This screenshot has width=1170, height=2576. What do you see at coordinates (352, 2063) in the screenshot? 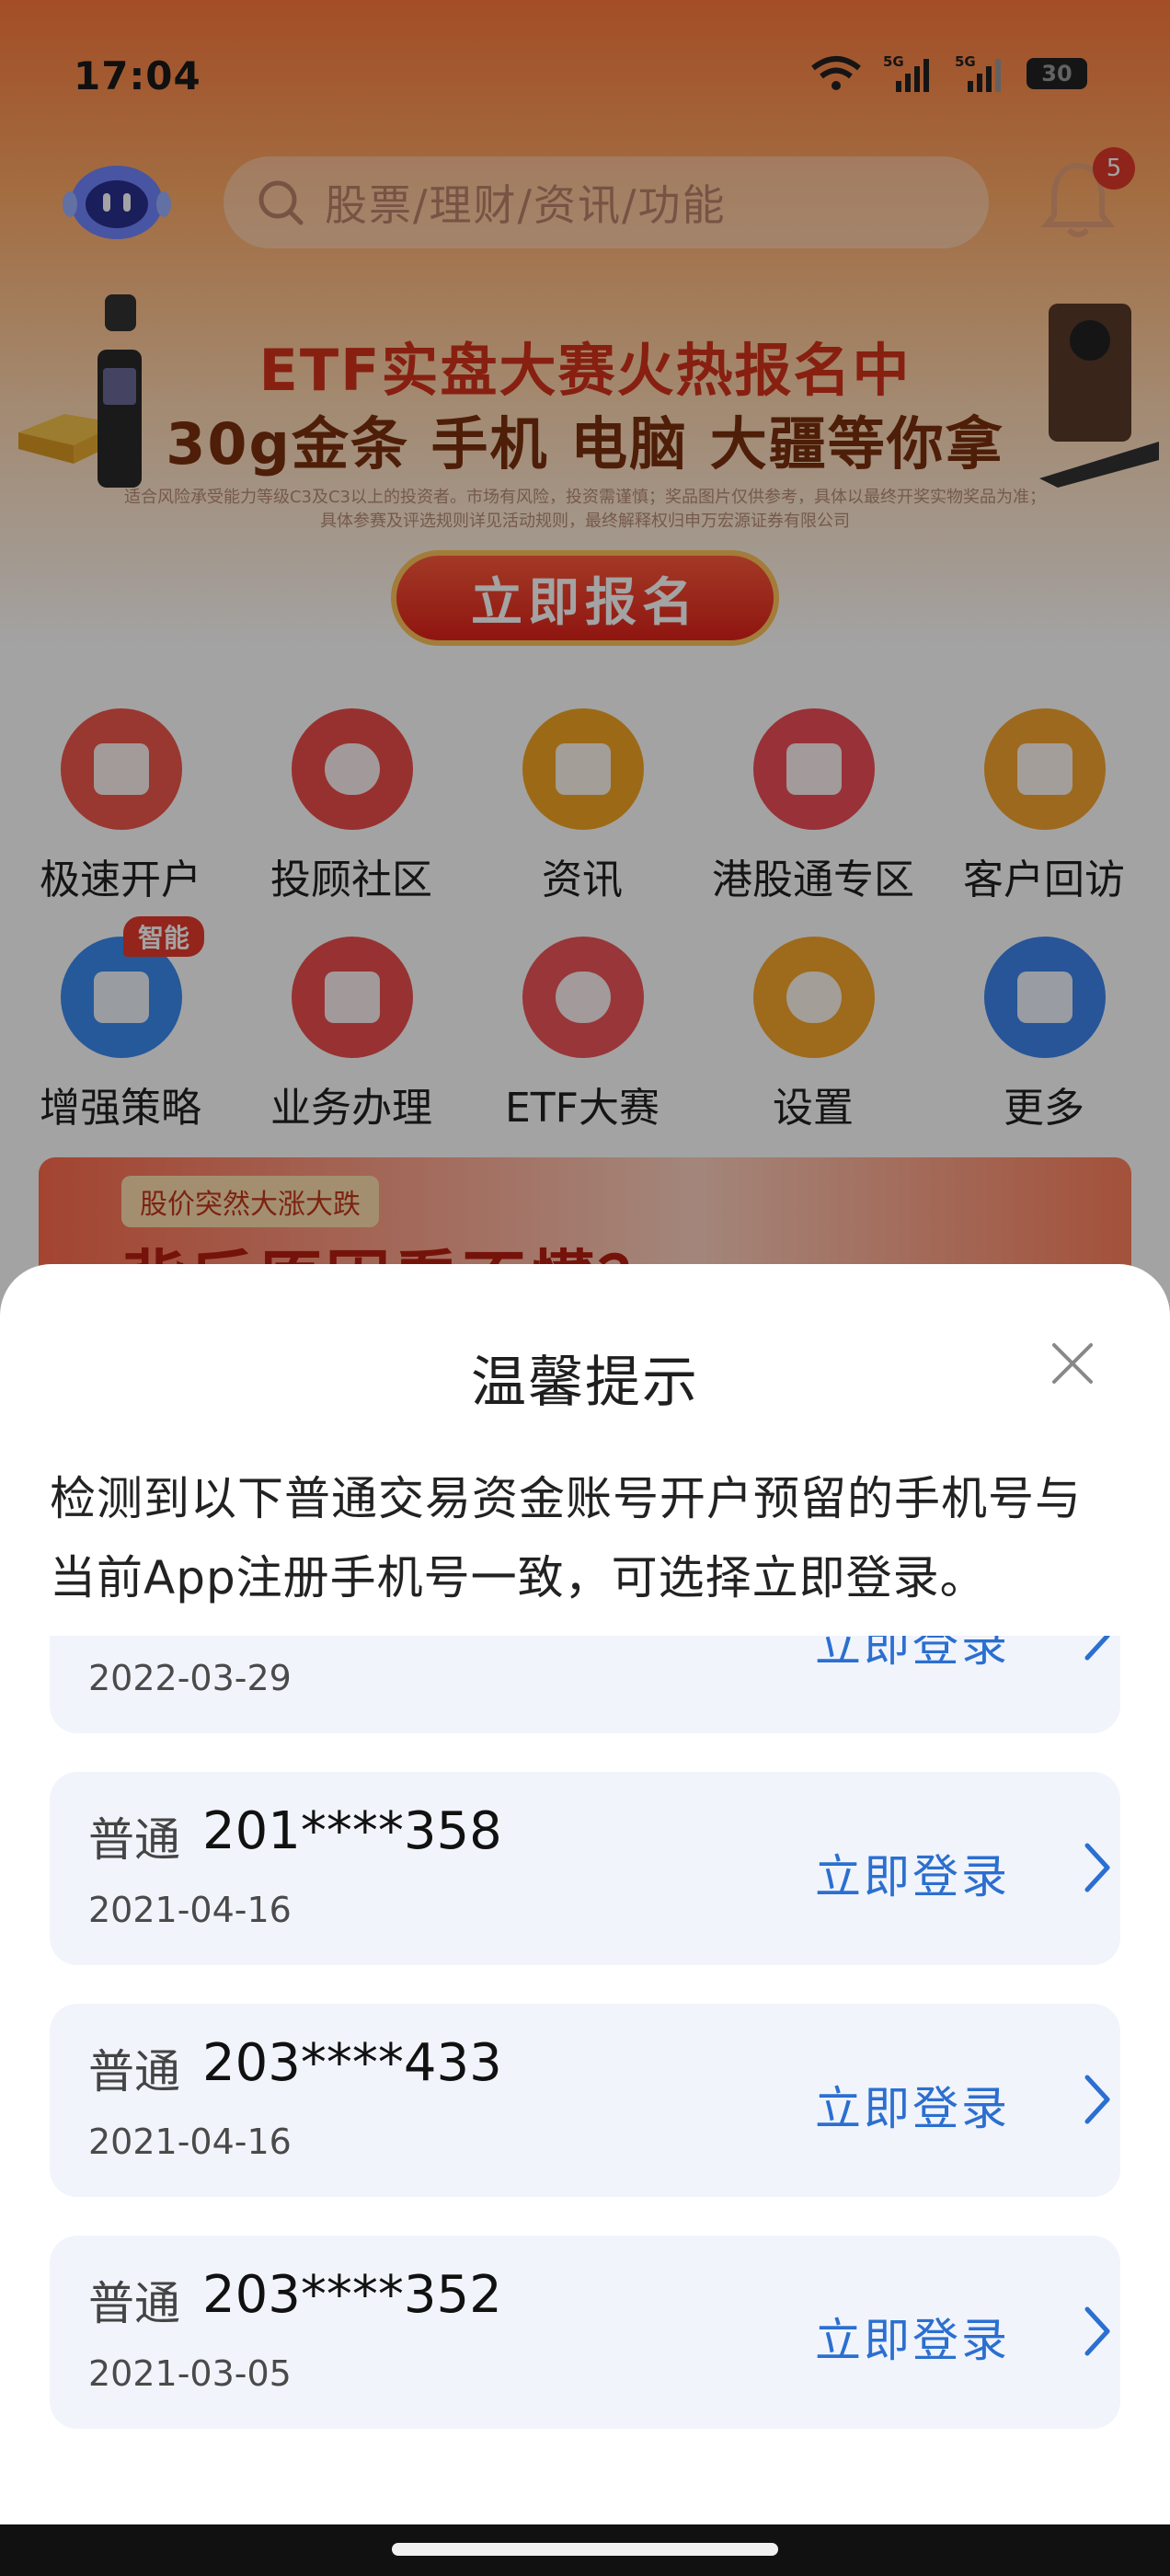
I see `account-number: 203****433` at bounding box center [352, 2063].